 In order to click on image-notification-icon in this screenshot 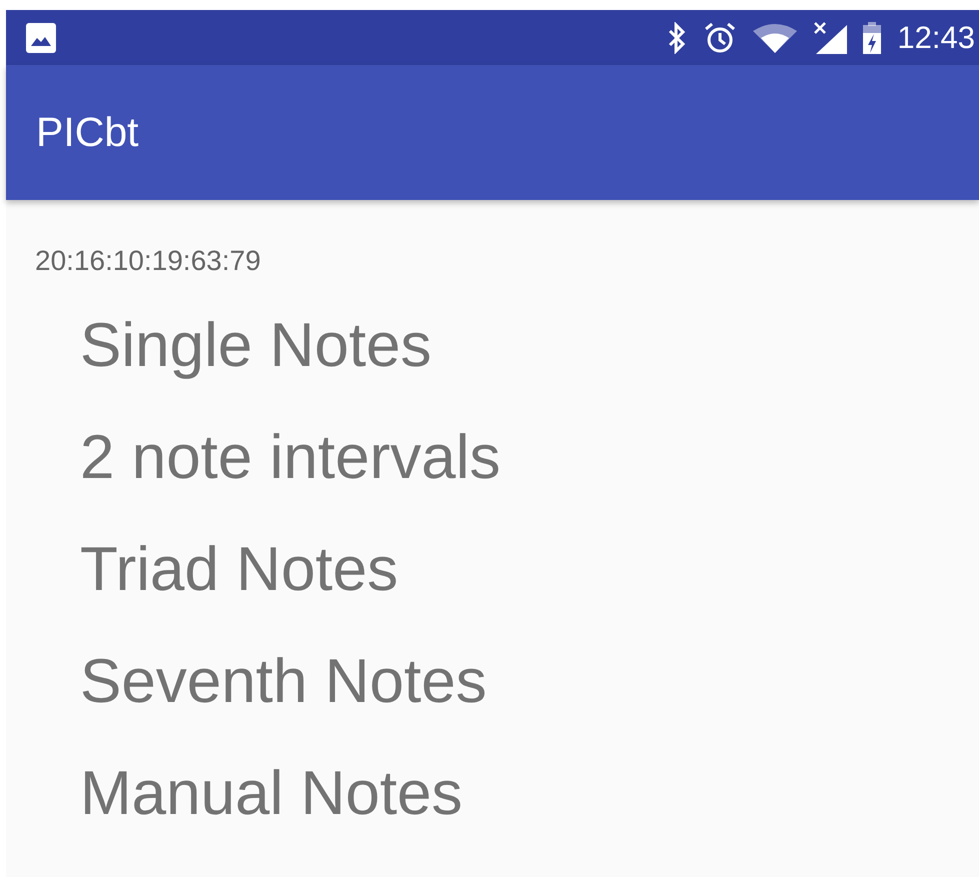, I will do `click(41, 37)`.